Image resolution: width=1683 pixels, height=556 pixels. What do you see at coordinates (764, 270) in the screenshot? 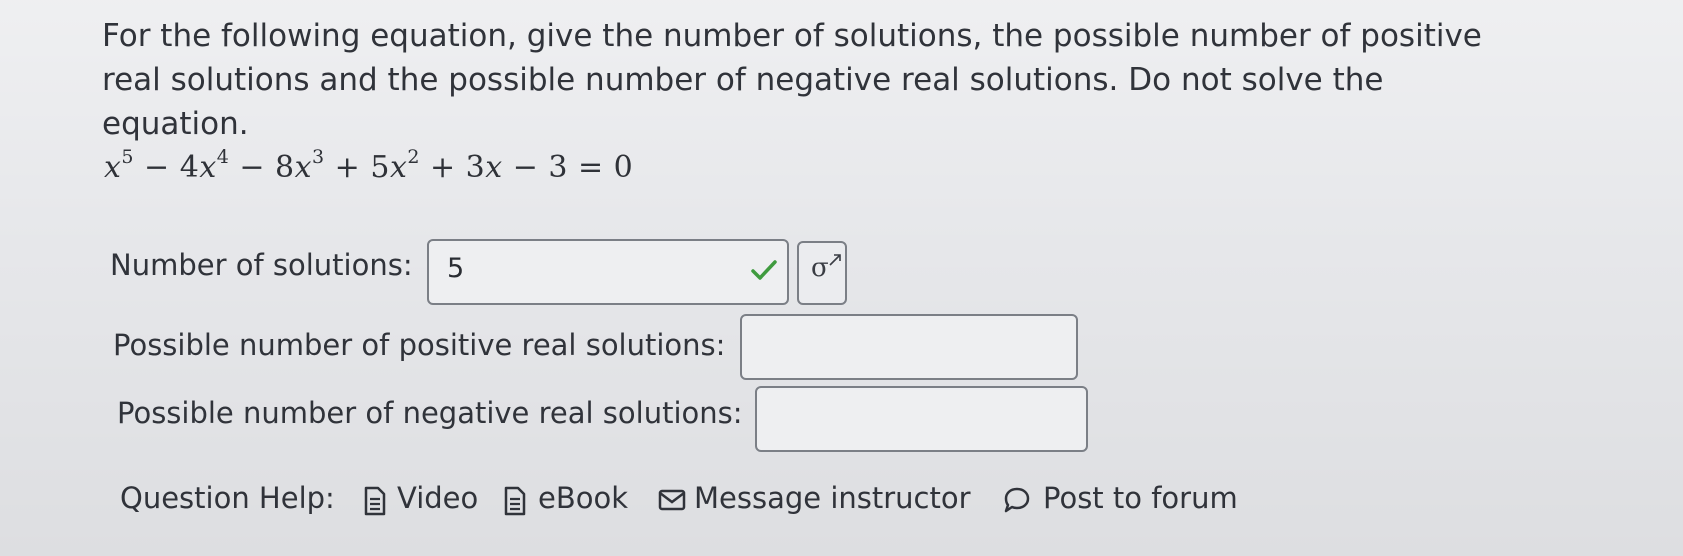
I see `check-icon` at bounding box center [764, 270].